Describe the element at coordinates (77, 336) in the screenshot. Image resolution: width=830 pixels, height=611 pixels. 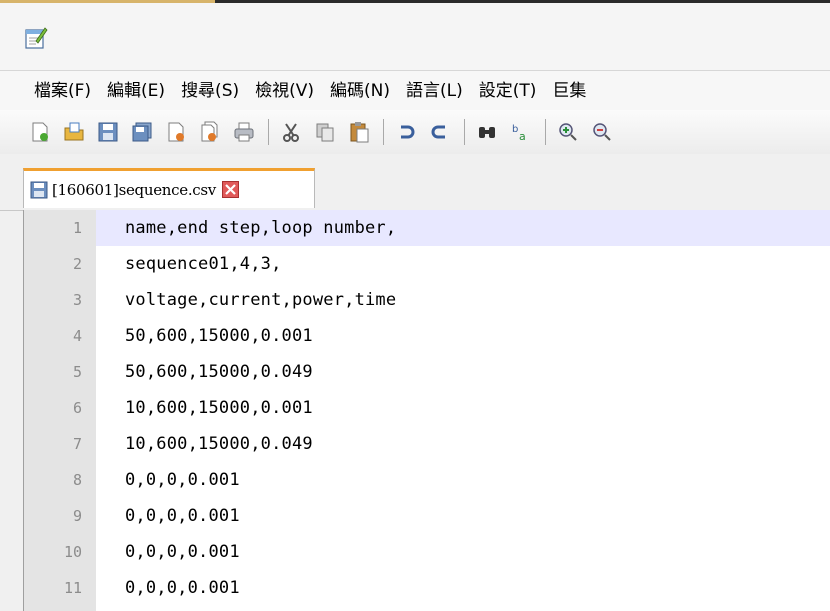
I see `line-number: 4` at that location.